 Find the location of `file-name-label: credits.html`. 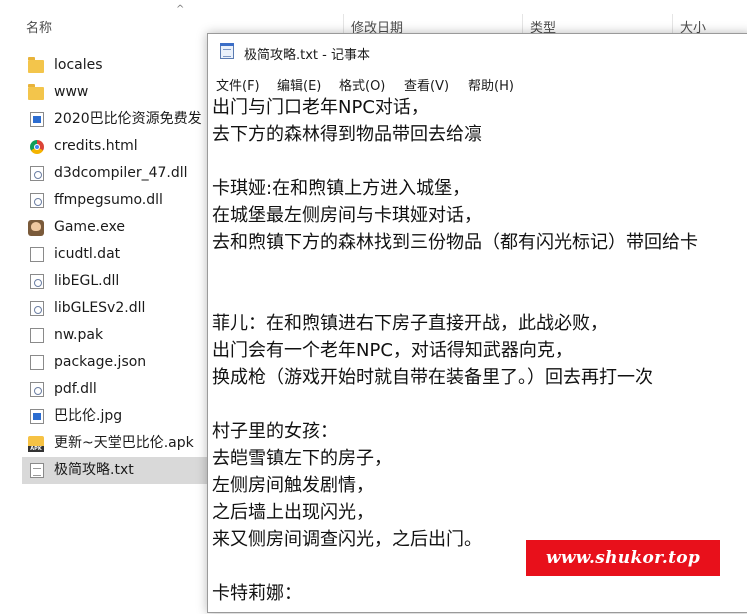

file-name-label: credits.html is located at coordinates (96, 146).